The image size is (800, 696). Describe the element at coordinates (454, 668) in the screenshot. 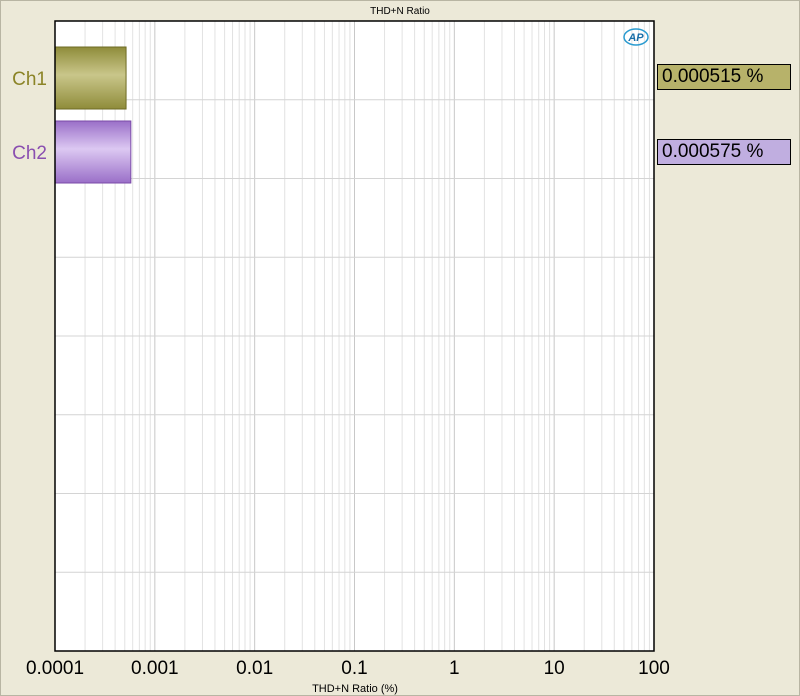

I see `x-tick-label: 1` at that location.